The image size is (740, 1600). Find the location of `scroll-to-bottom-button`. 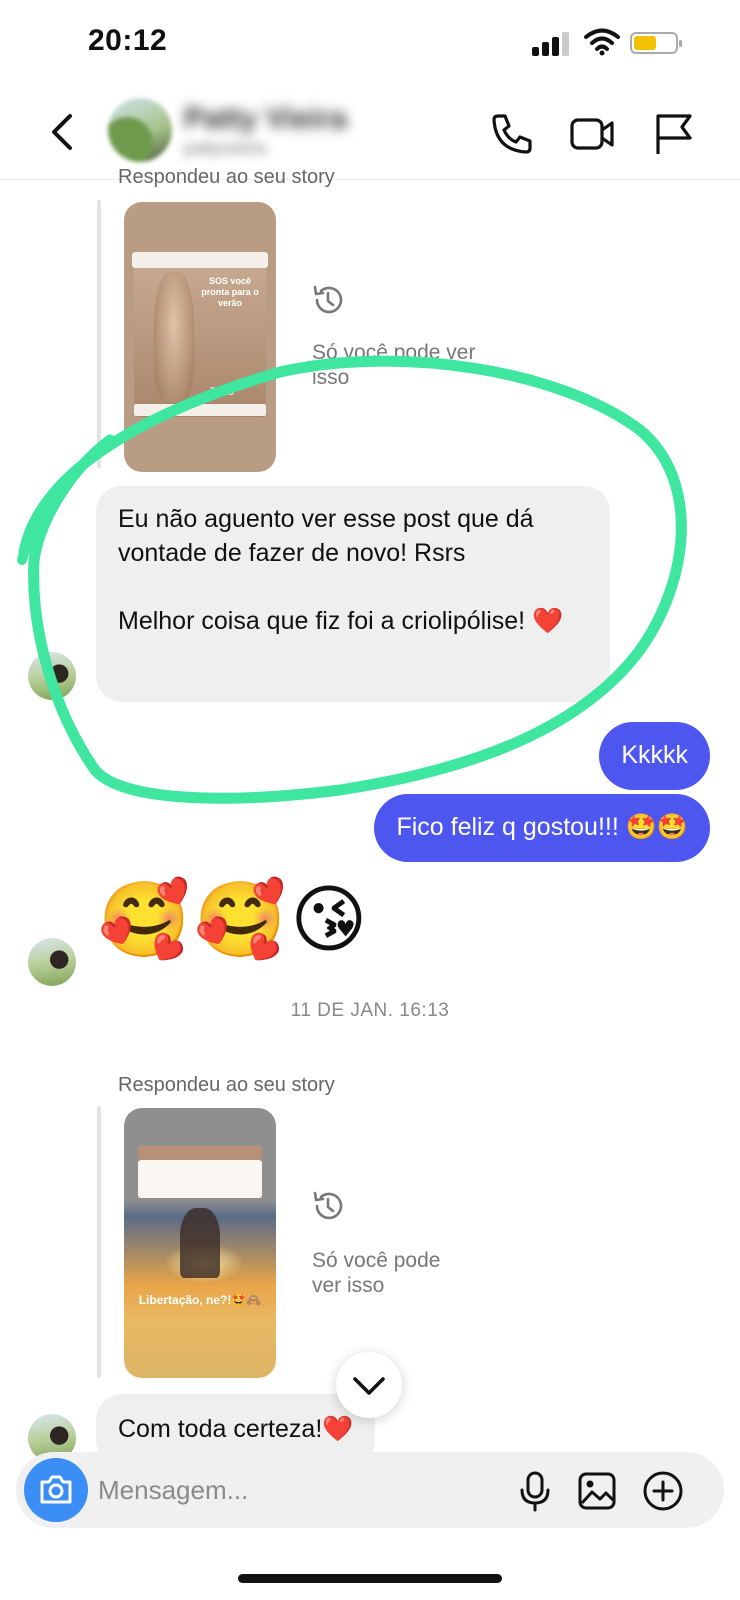

scroll-to-bottom-button is located at coordinates (369, 1385).